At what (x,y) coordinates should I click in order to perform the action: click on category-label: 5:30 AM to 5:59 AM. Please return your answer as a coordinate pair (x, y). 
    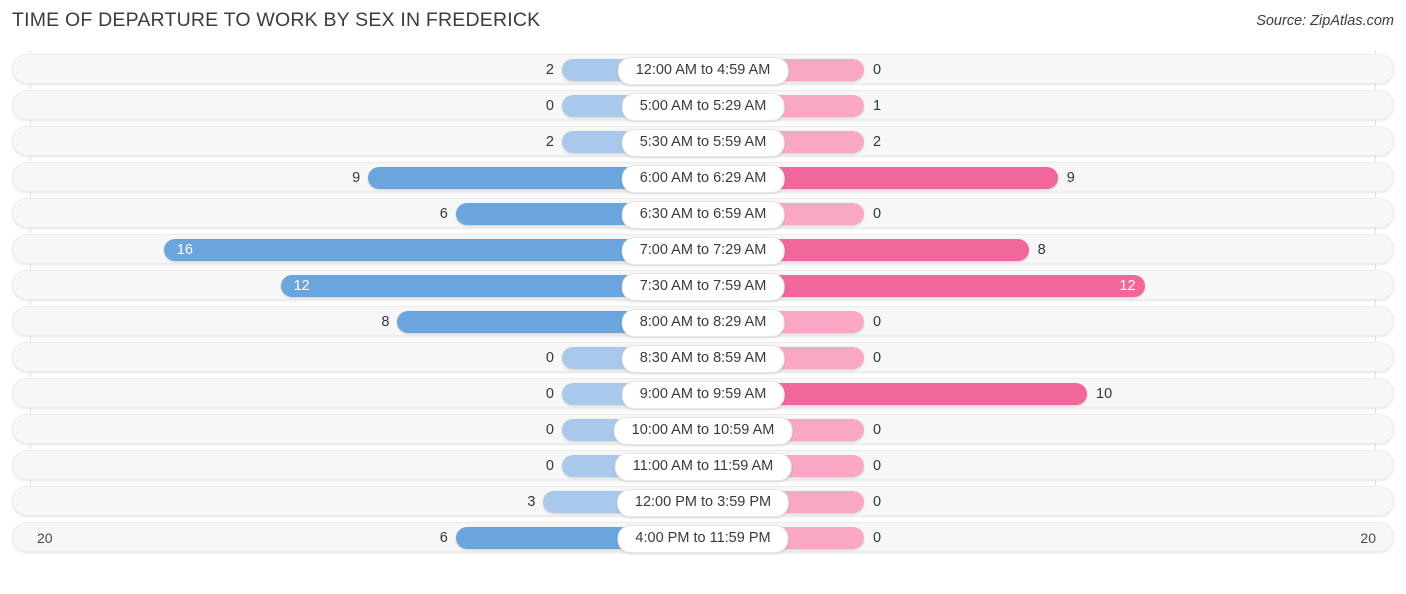
    Looking at the image, I should click on (703, 143).